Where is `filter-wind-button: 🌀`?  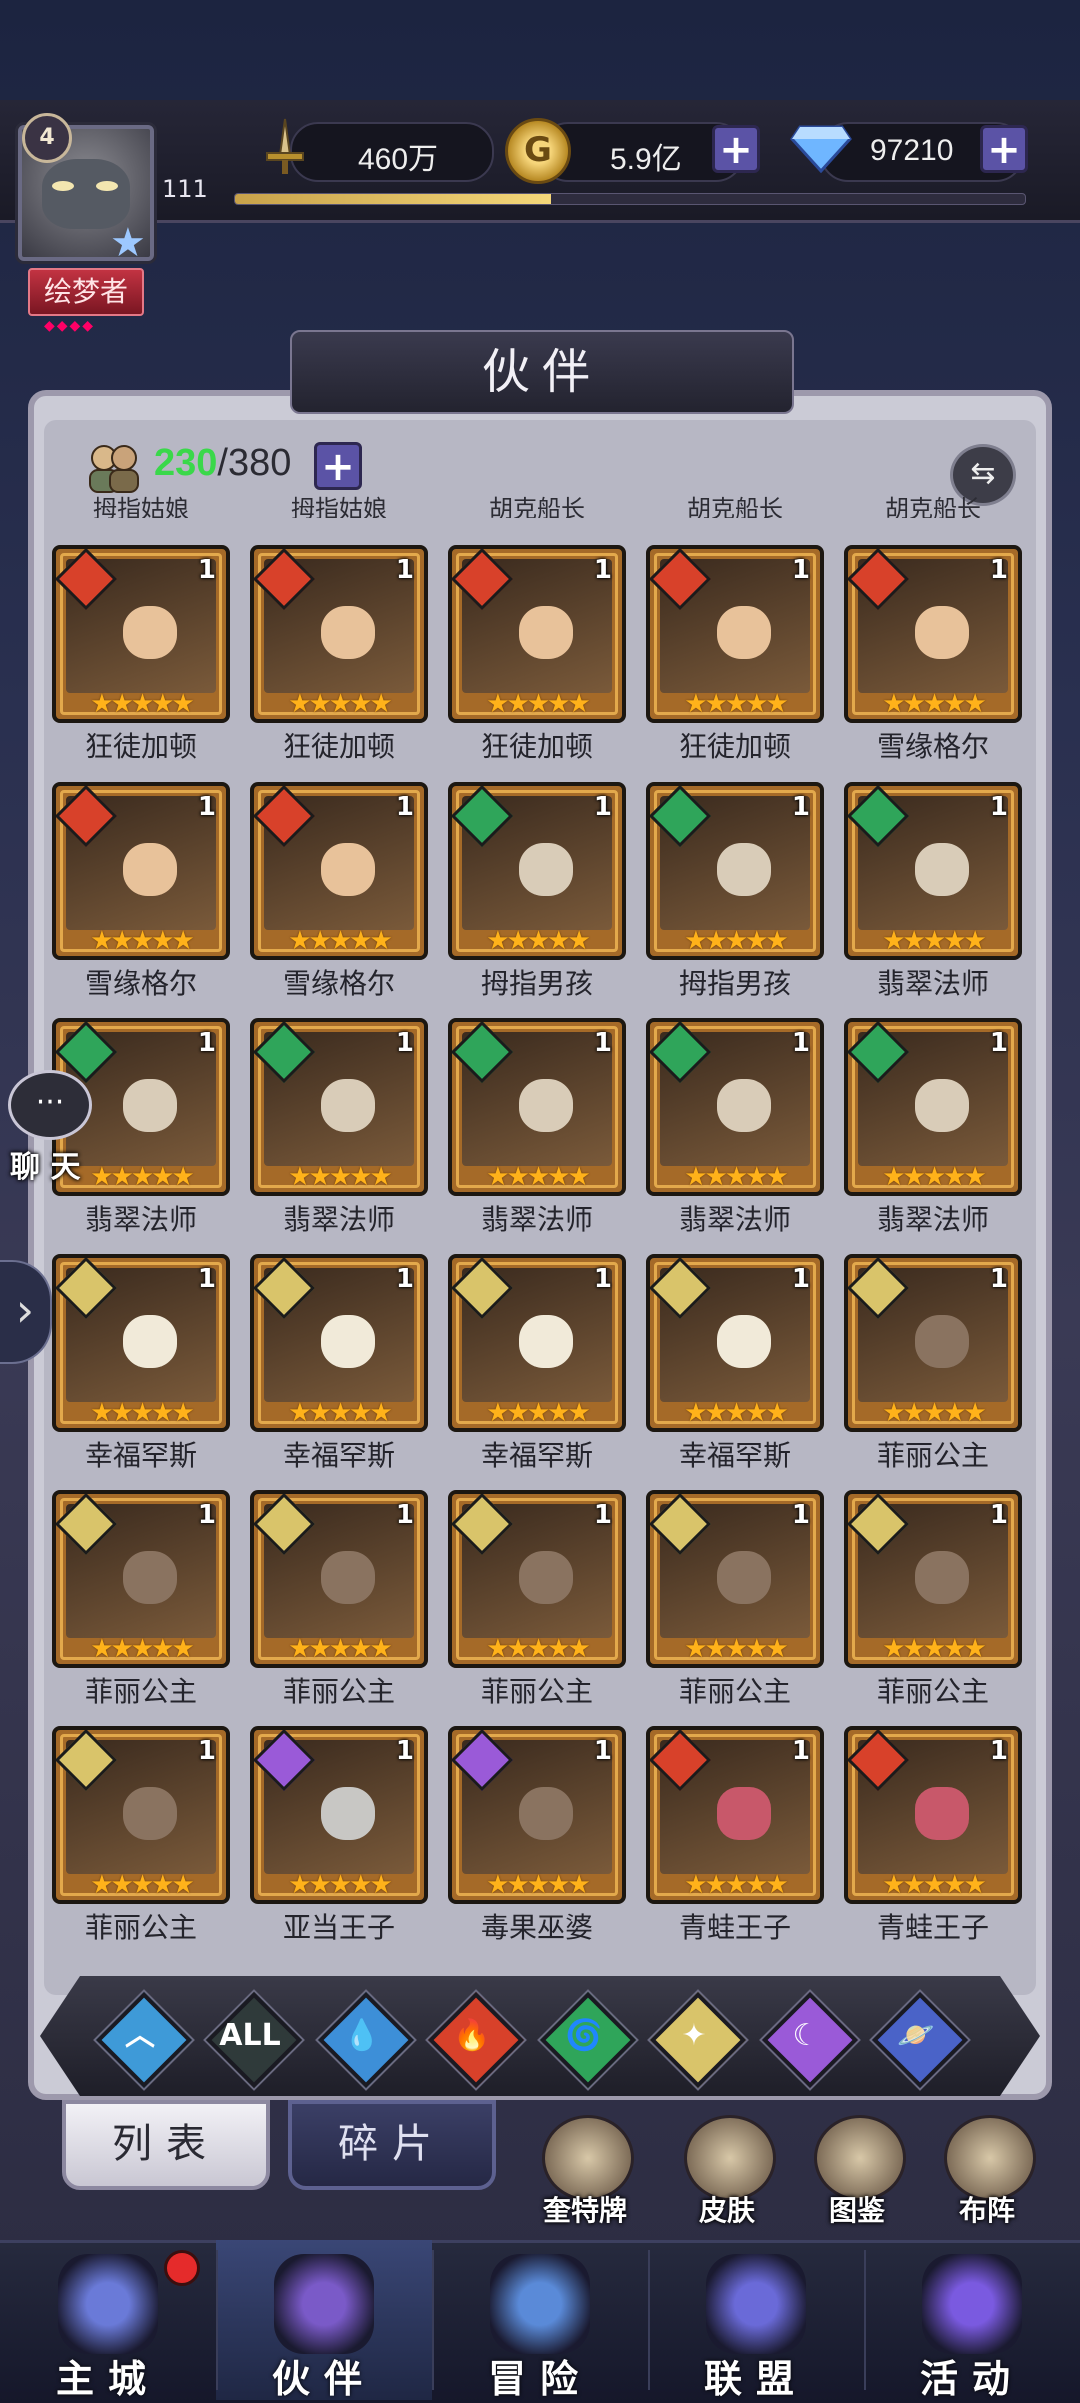
filter-wind-button: 🌀 is located at coordinates (588, 2040).